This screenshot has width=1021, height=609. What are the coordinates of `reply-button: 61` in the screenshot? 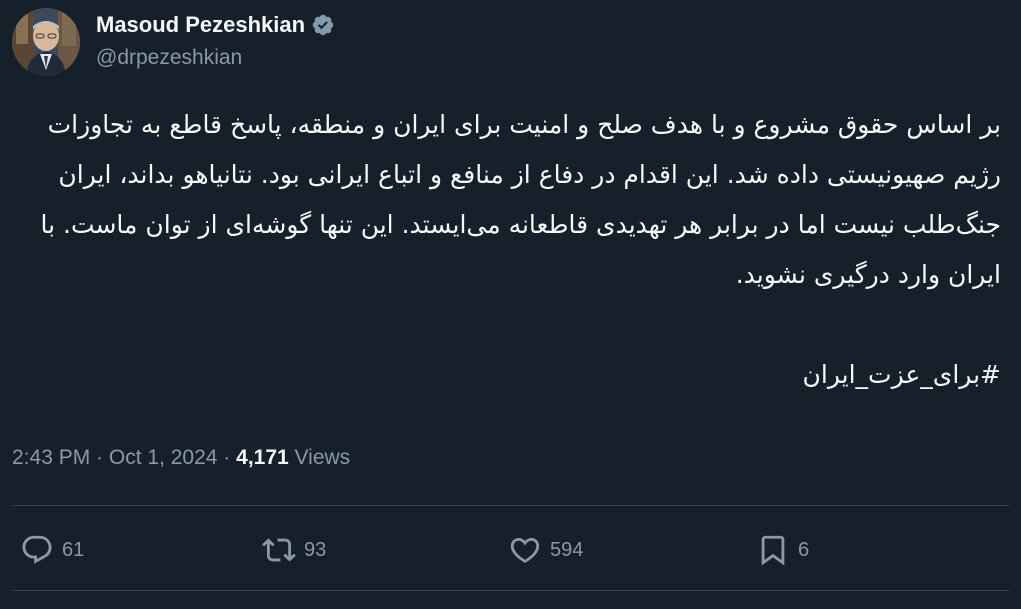 It's located at (52, 550).